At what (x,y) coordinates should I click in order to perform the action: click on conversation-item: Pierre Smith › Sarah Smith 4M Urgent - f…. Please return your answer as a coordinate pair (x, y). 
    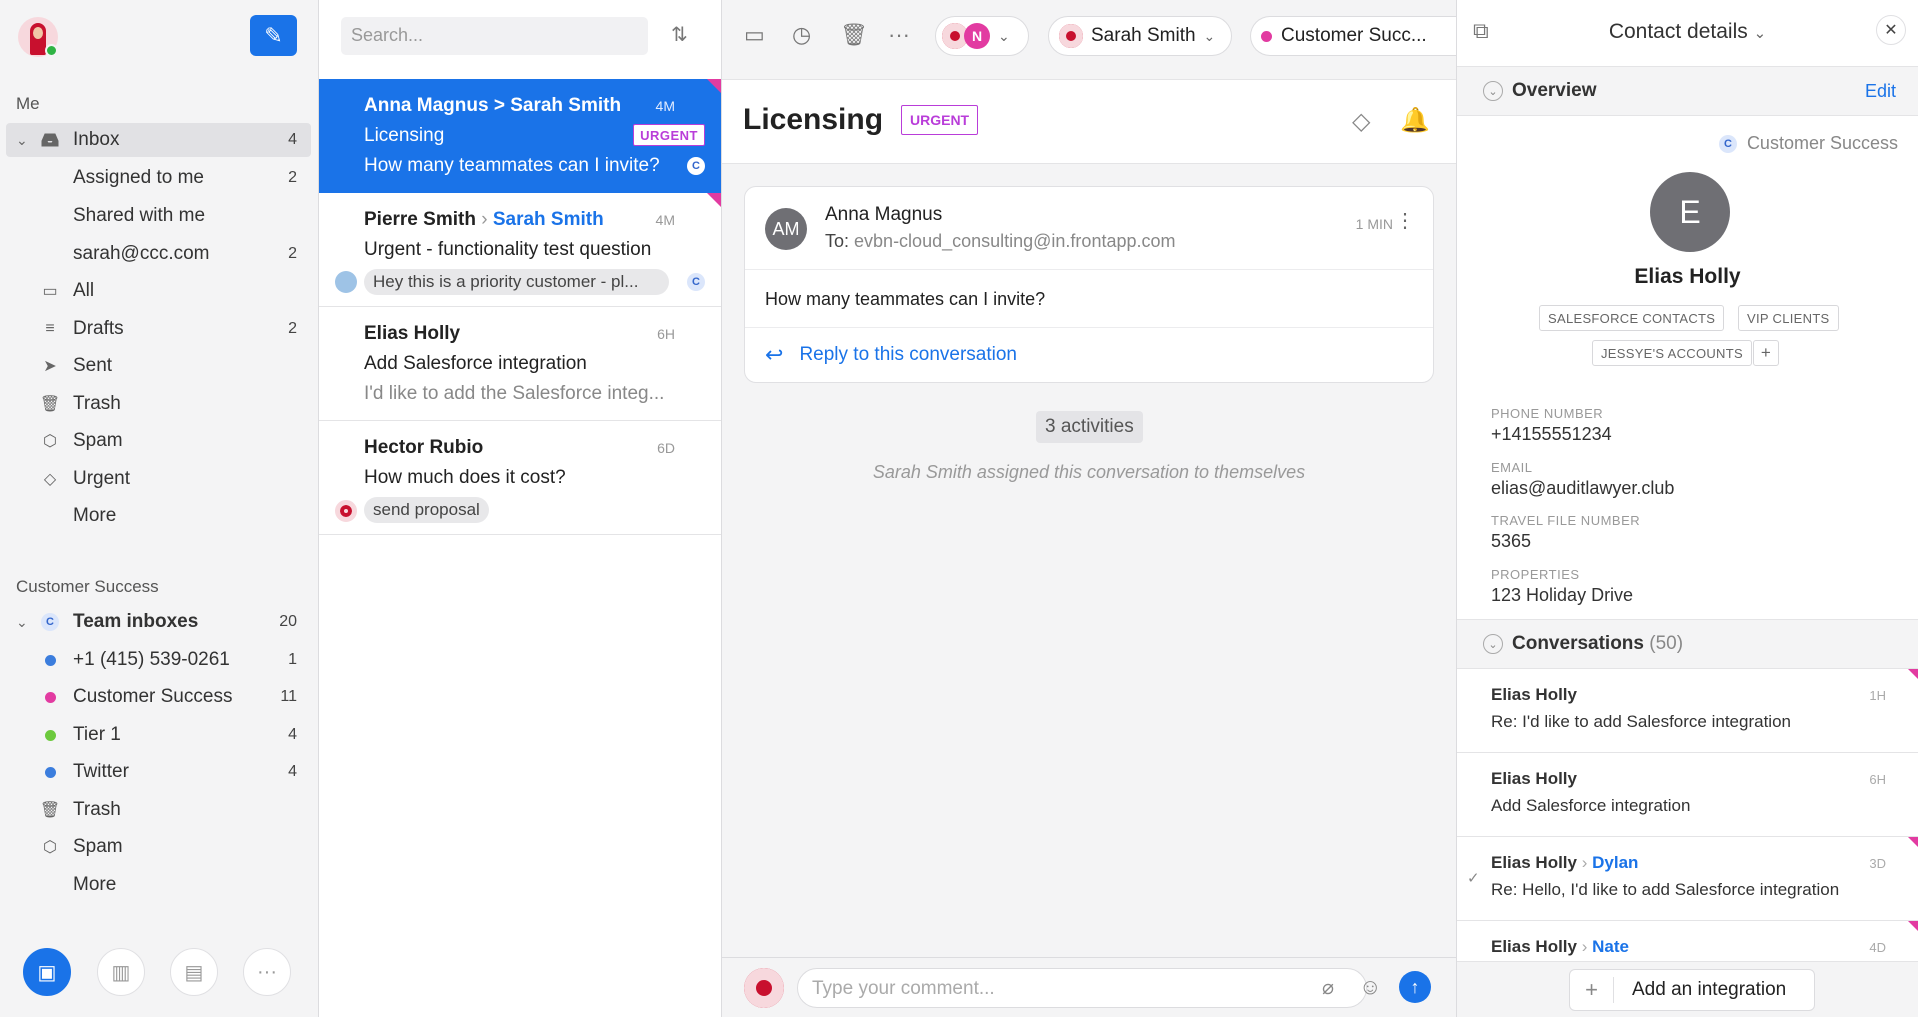
    Looking at the image, I should click on (520, 250).